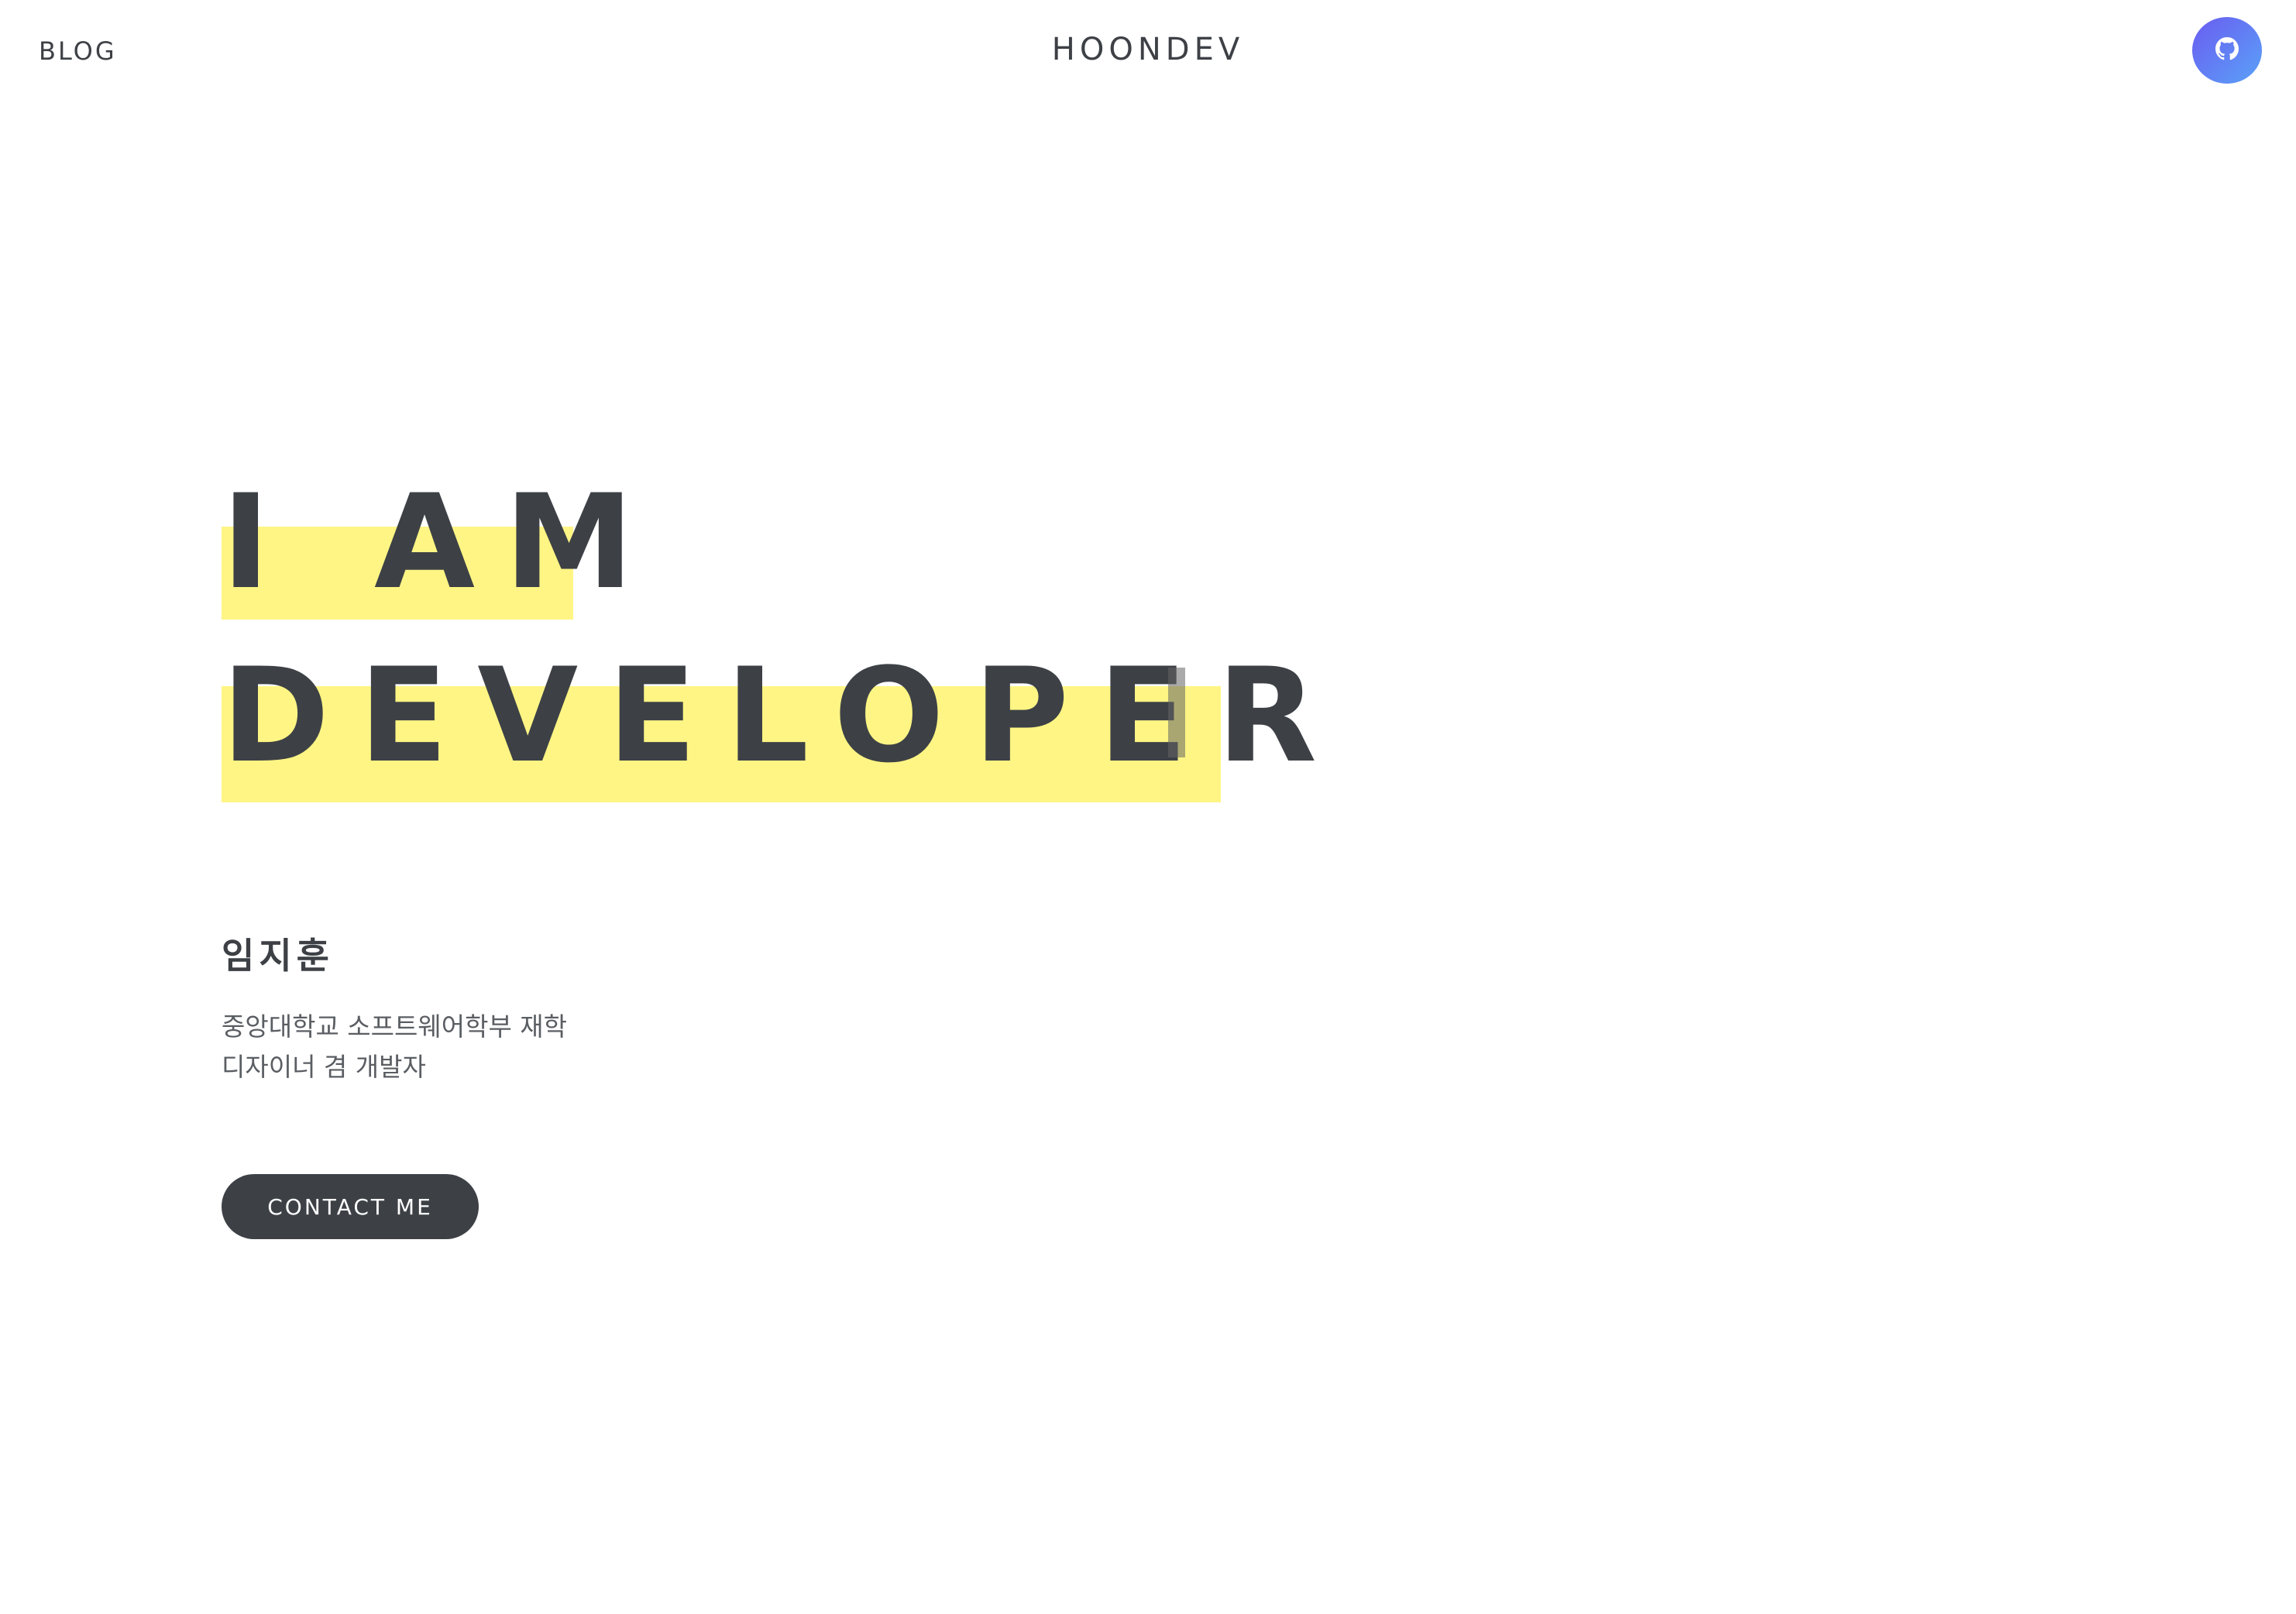 This screenshot has width=2296, height=1614. I want to click on github-button, so click(2227, 51).